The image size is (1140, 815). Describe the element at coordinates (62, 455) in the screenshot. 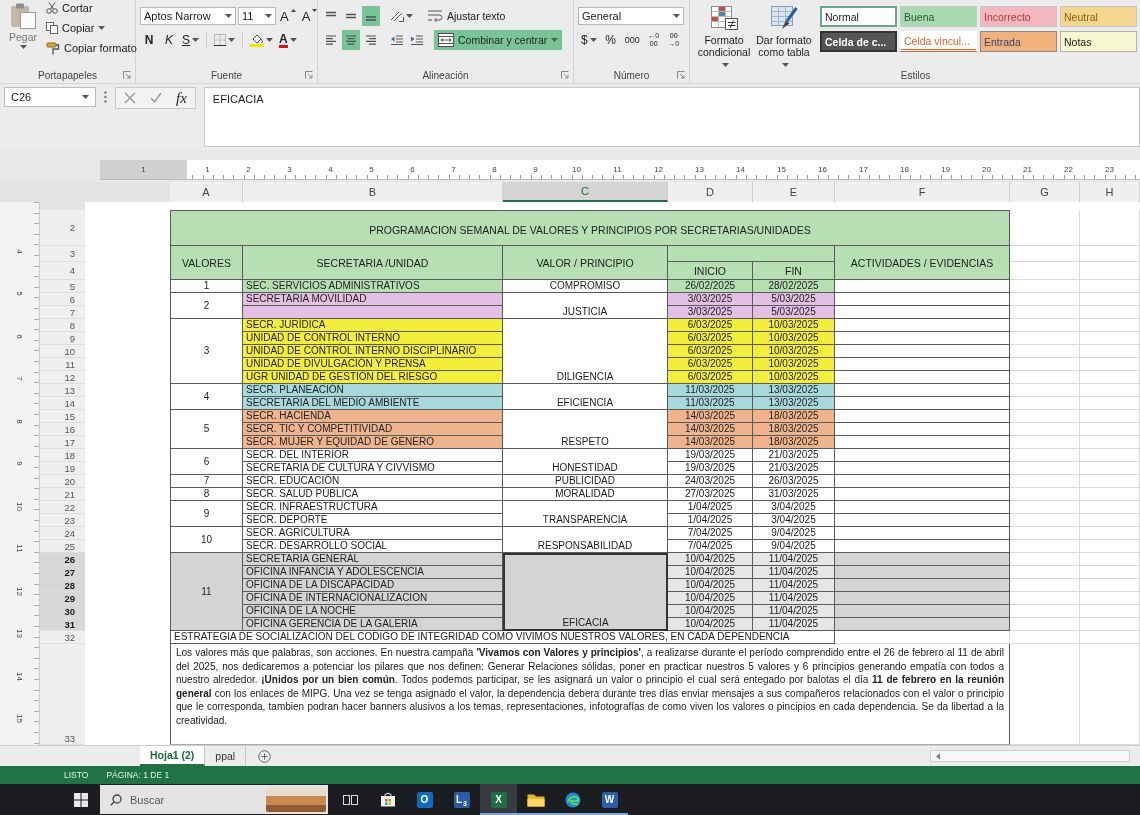

I see `row-number: 18` at that location.